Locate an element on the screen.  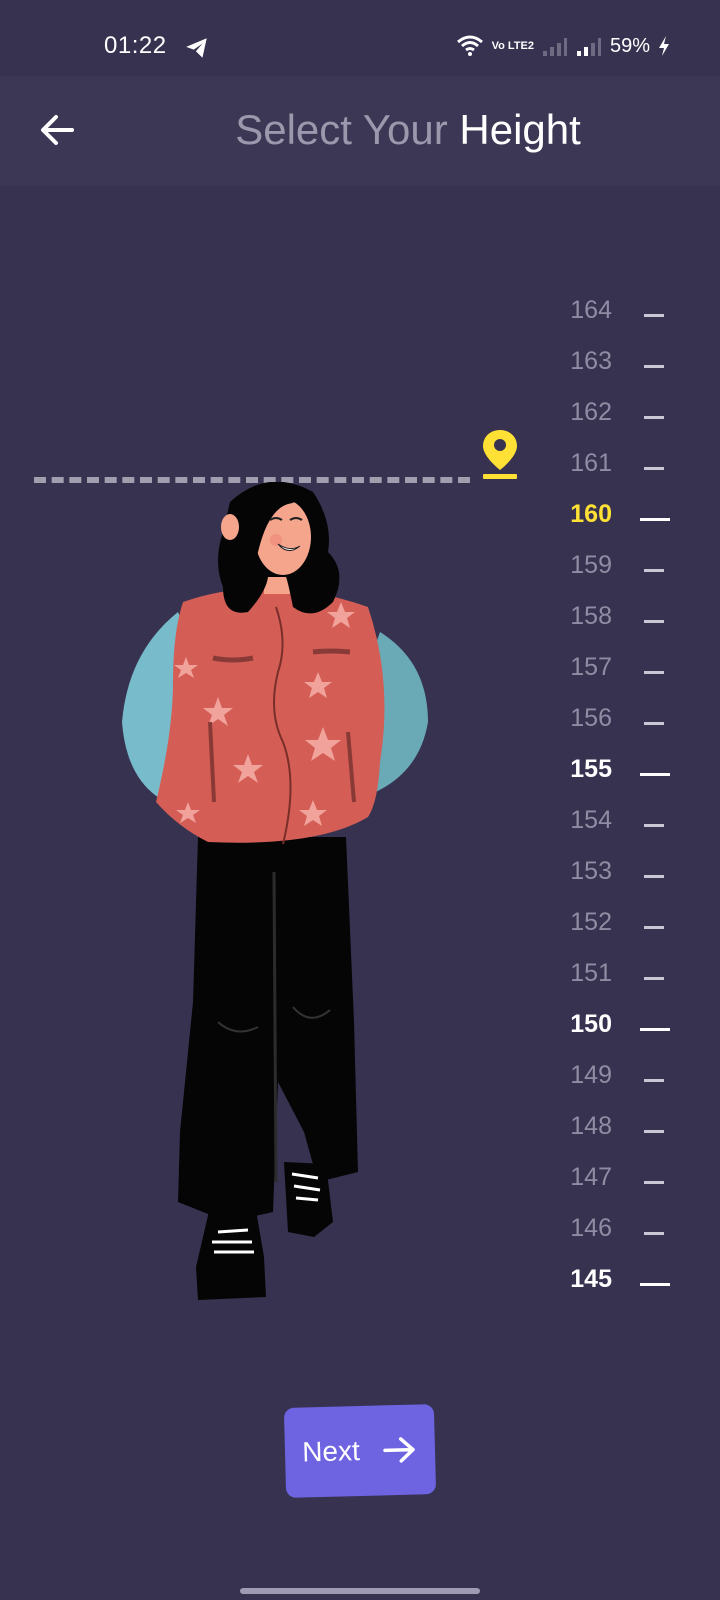
telegram-icon is located at coordinates (196, 48).